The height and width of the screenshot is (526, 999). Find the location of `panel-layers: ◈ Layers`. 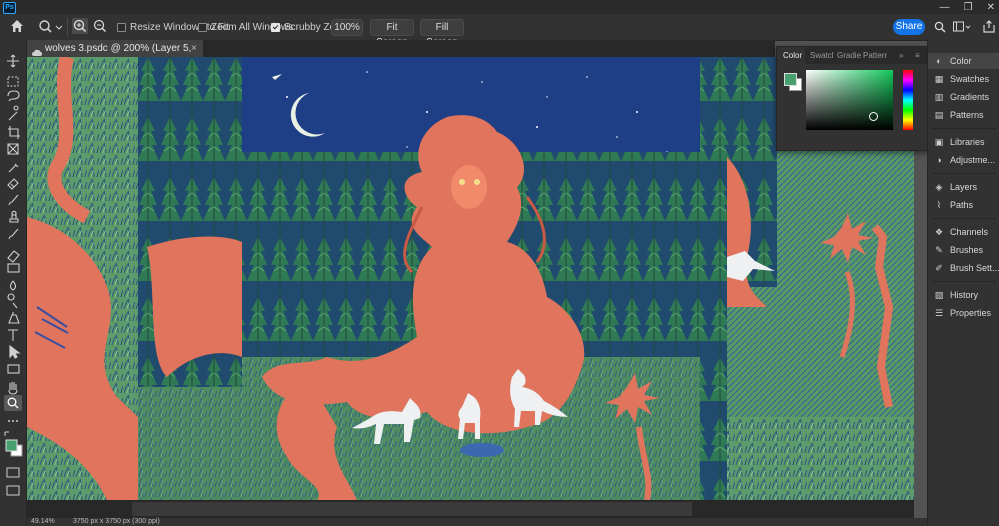

panel-layers: ◈ Layers is located at coordinates (963, 187).